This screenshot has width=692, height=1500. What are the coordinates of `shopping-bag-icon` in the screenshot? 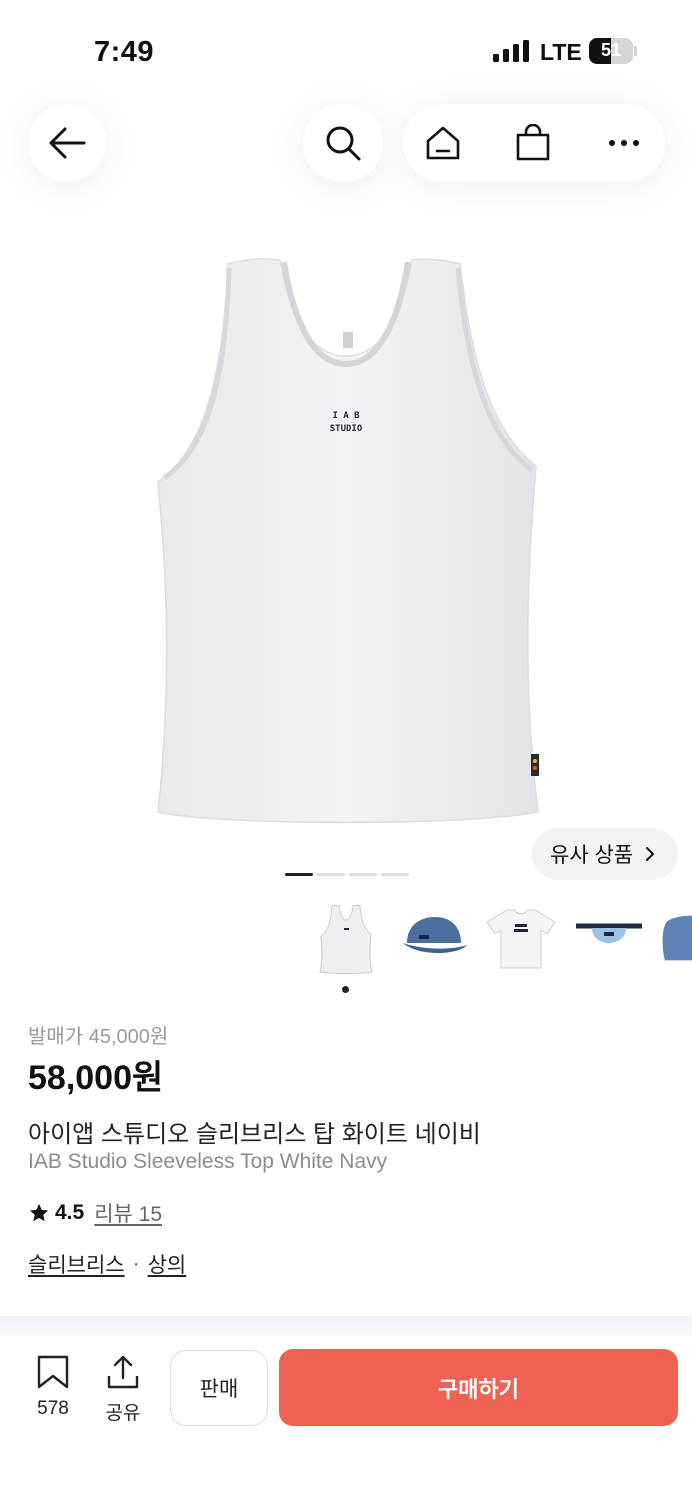 It's located at (533, 142).